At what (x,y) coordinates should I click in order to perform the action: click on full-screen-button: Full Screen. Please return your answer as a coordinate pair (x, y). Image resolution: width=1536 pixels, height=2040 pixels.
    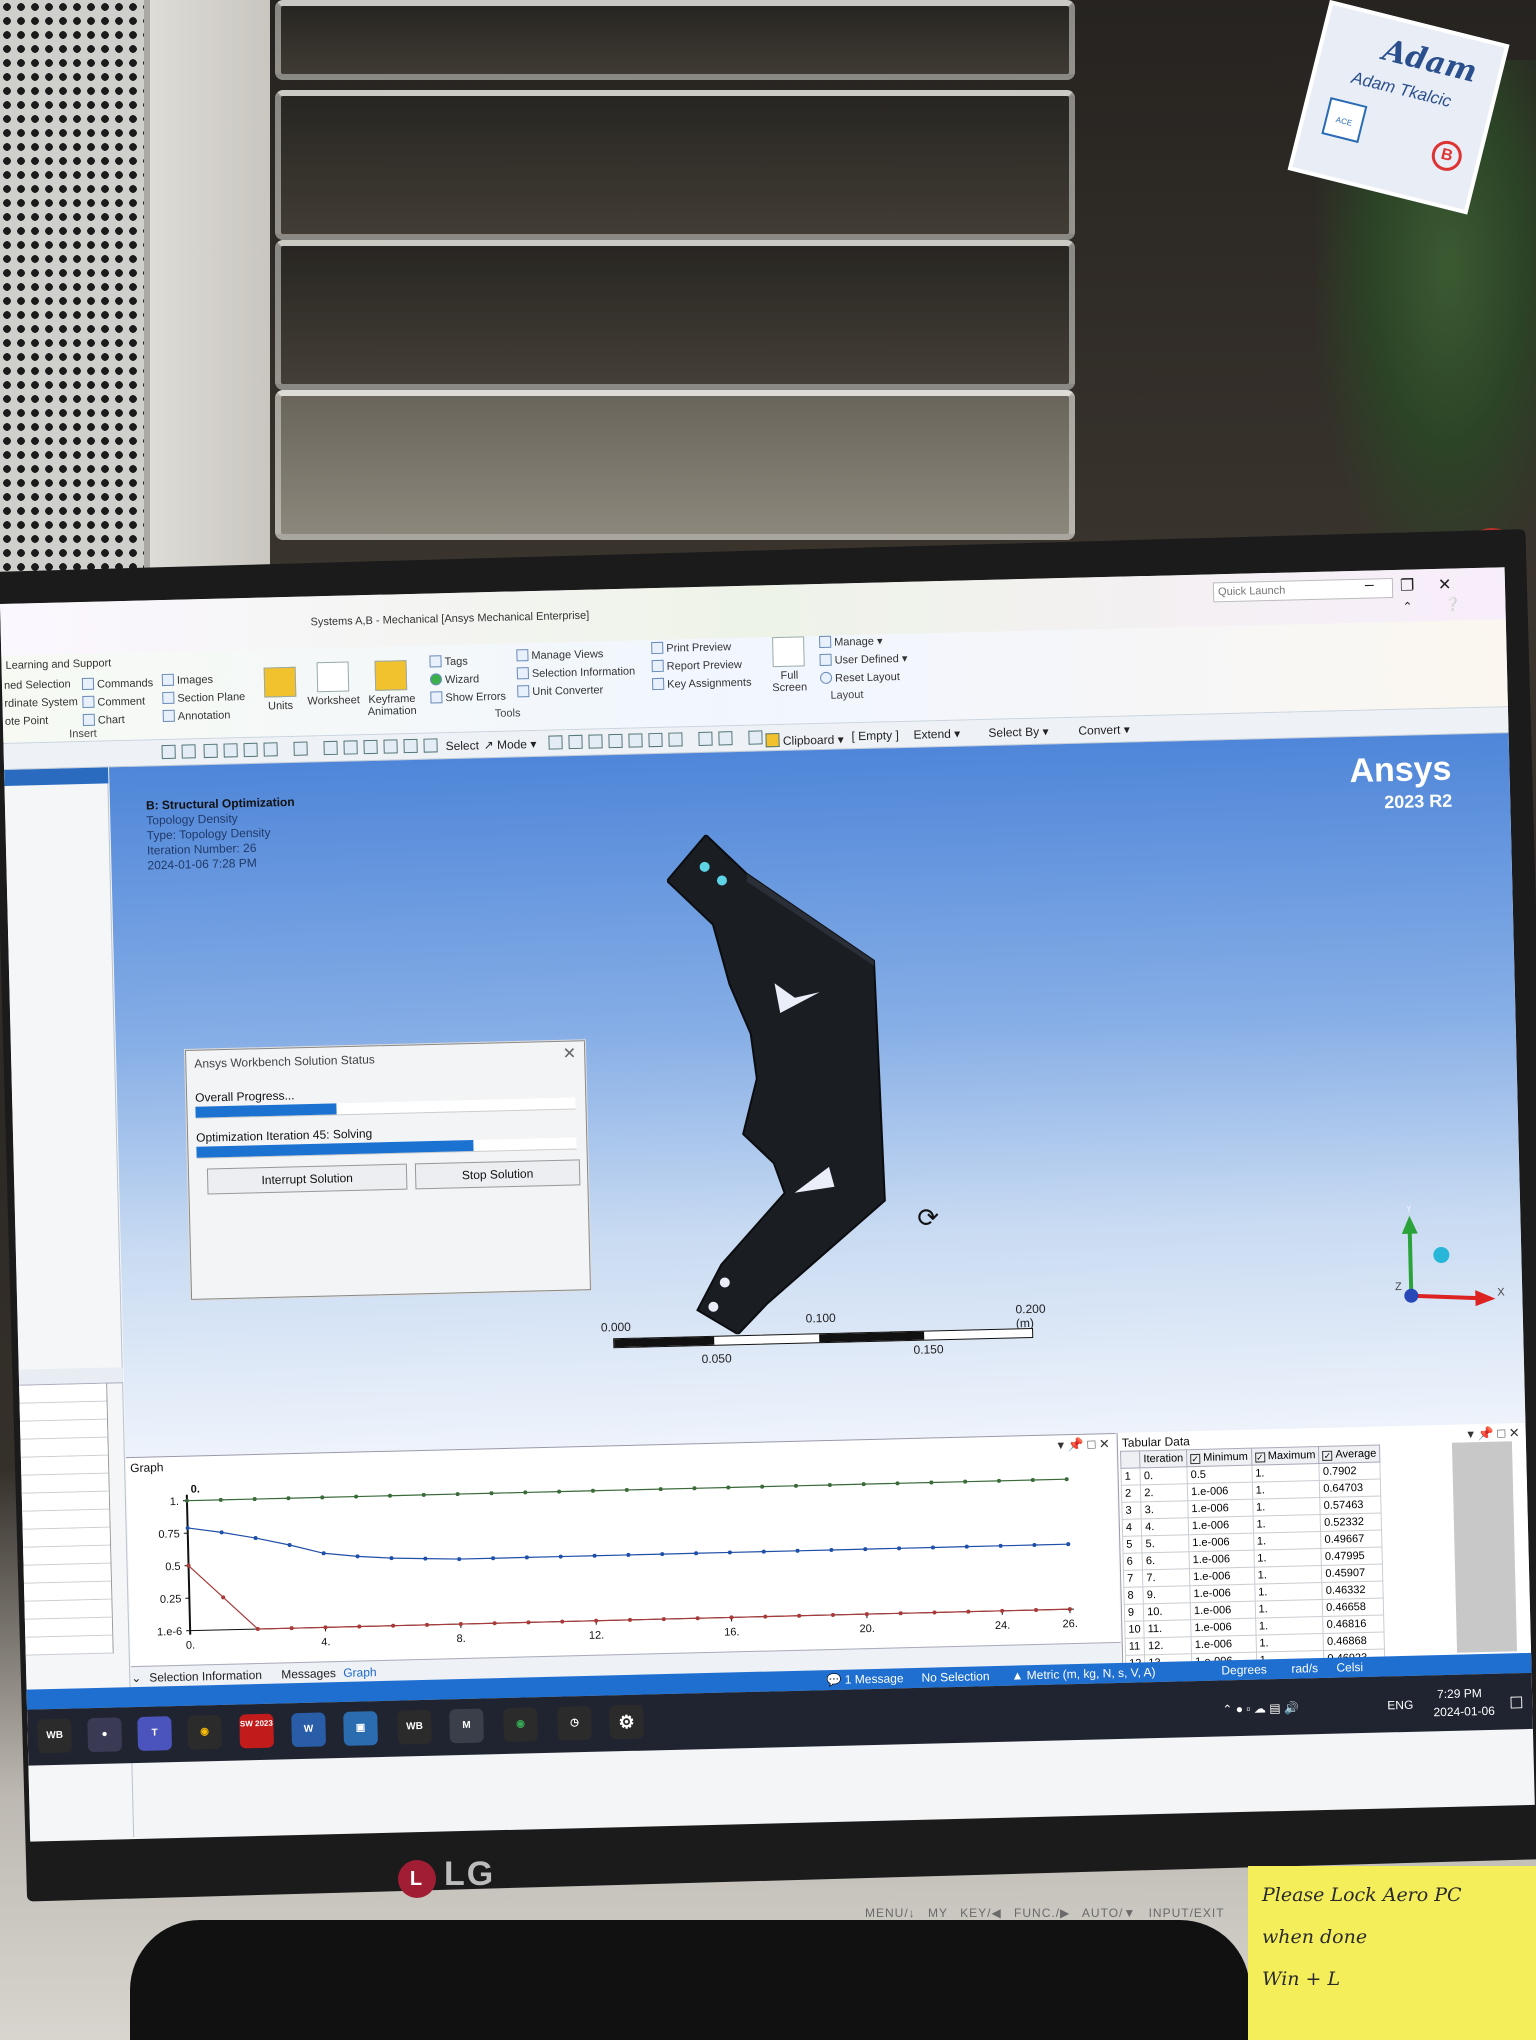
    Looking at the image, I should click on (789, 665).